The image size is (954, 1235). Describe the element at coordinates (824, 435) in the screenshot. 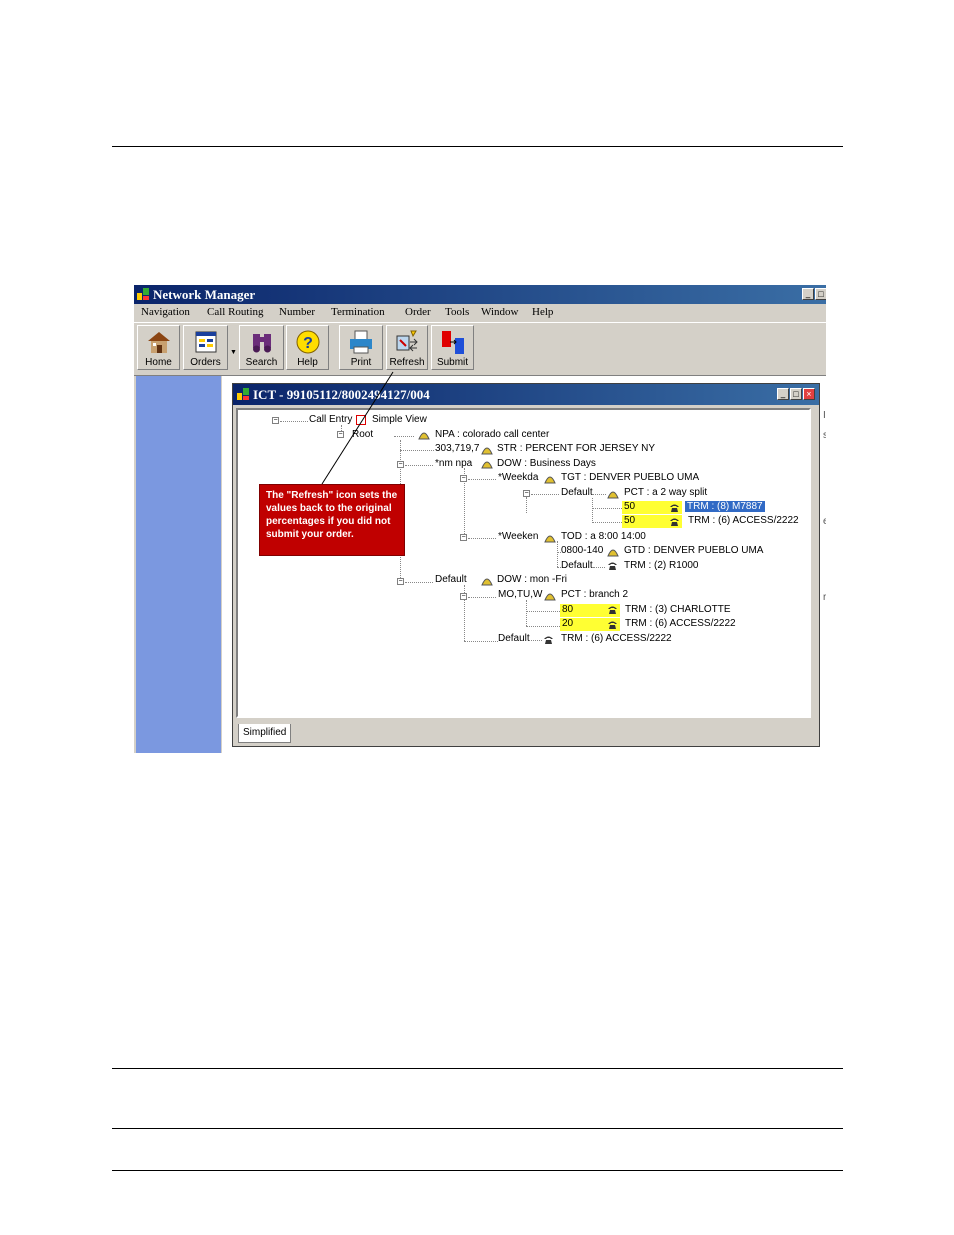

I see `edge-mark: s` at that location.